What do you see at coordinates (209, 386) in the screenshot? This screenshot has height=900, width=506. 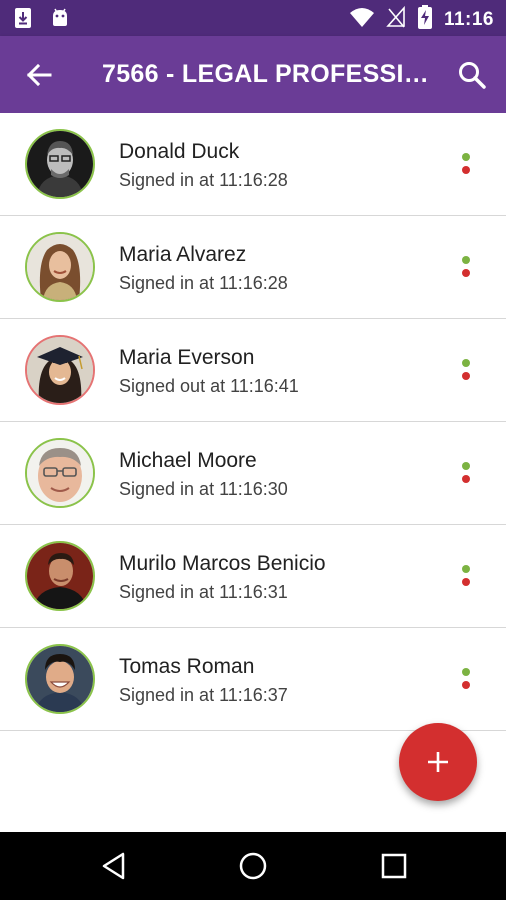 I see `contact-status: Signed out at 11:16:41` at bounding box center [209, 386].